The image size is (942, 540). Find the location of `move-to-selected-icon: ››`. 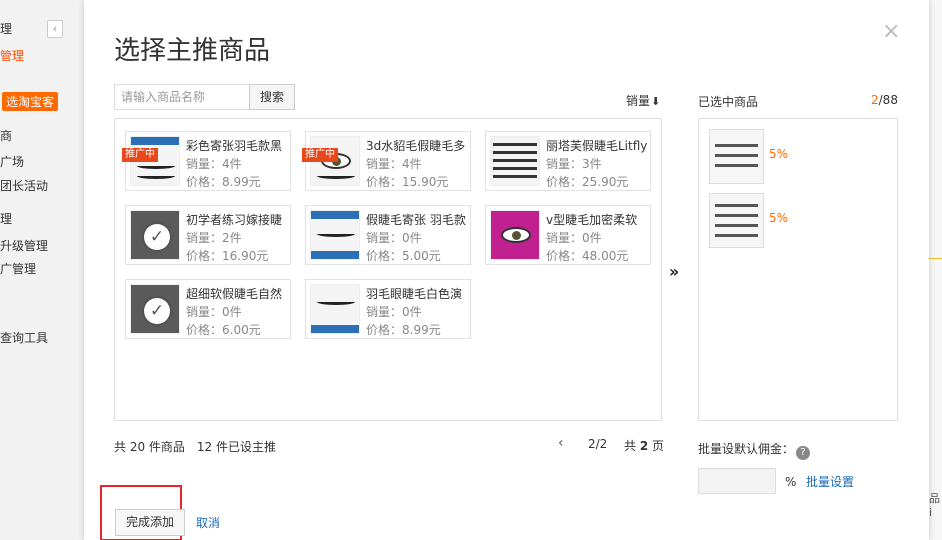

move-to-selected-icon: ›› is located at coordinates (674, 271).